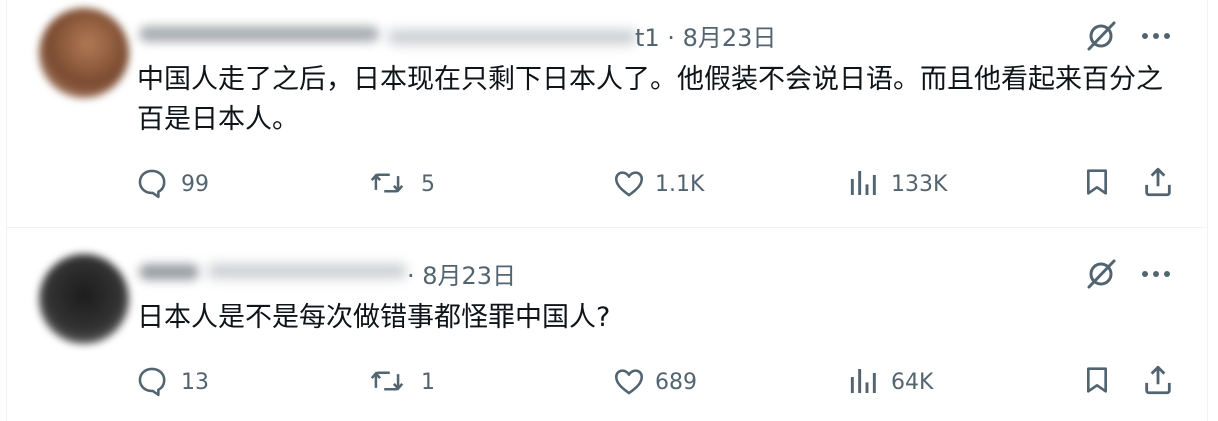 Image resolution: width=1218 pixels, height=421 pixels. Describe the element at coordinates (374, 317) in the screenshot. I see `post-text: 日本人是不是每次做错事都怪罪中国人?` at that location.